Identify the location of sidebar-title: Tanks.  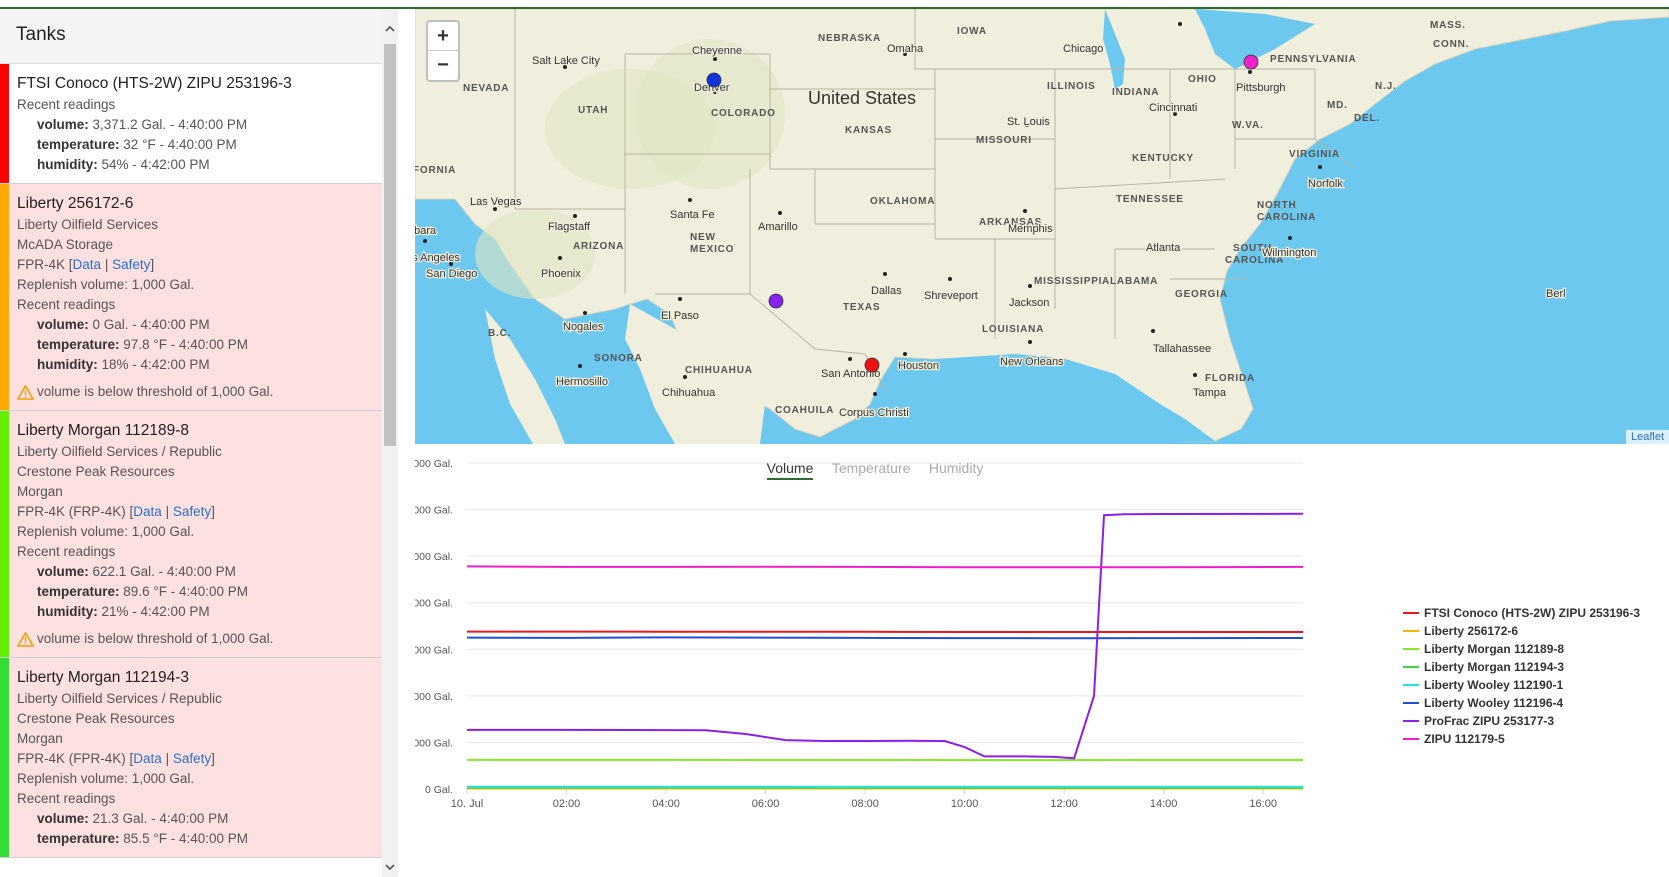
(41, 34).